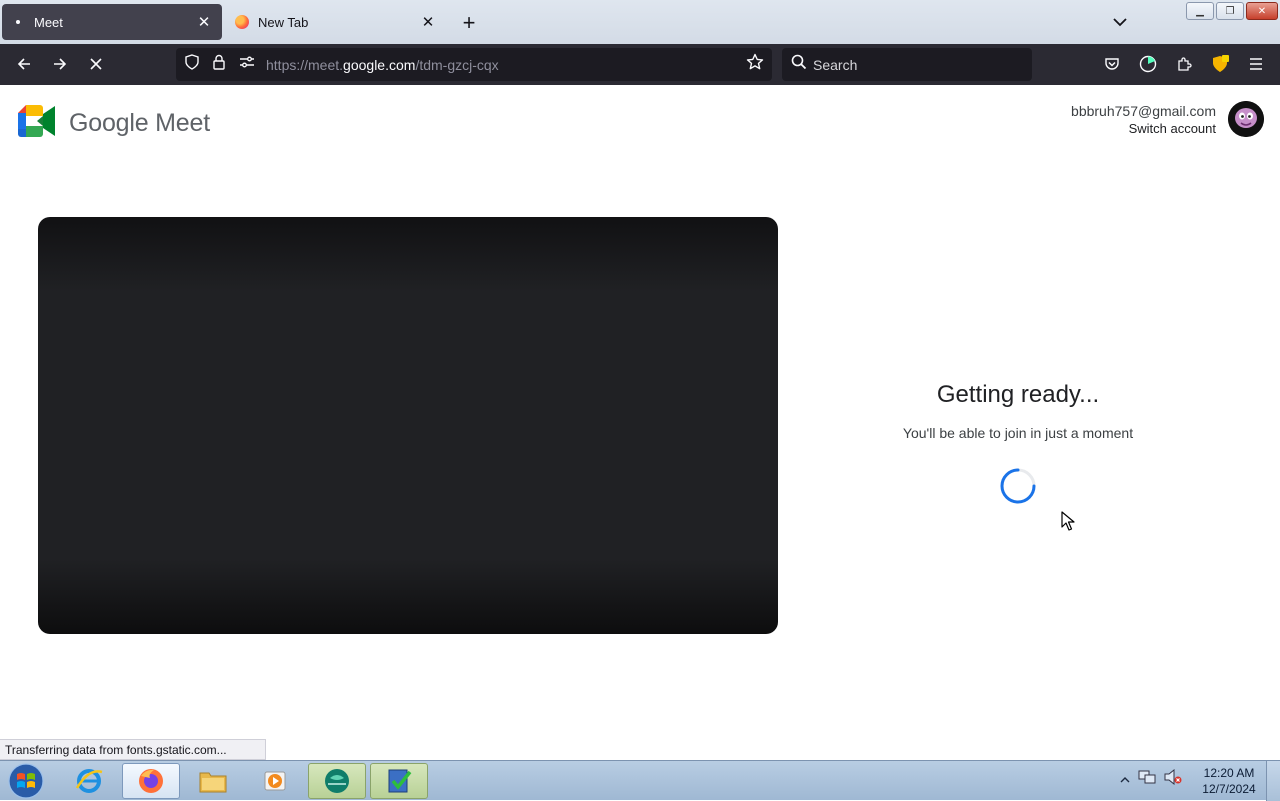 The height and width of the screenshot is (801, 1280). I want to click on account-info: bbbruh757@gmail.com Switch account, so click(1143, 119).